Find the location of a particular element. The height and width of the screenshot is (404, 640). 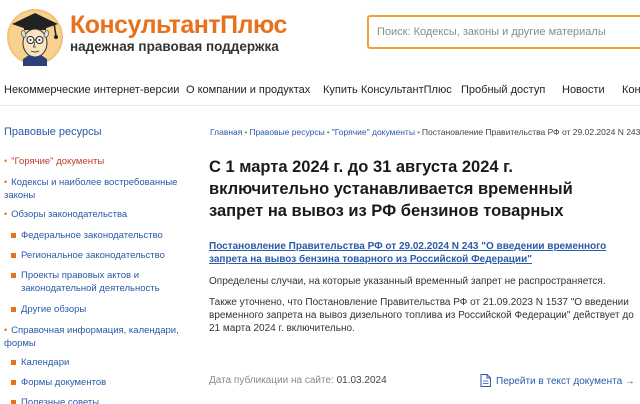

search-input is located at coordinates (504, 32).